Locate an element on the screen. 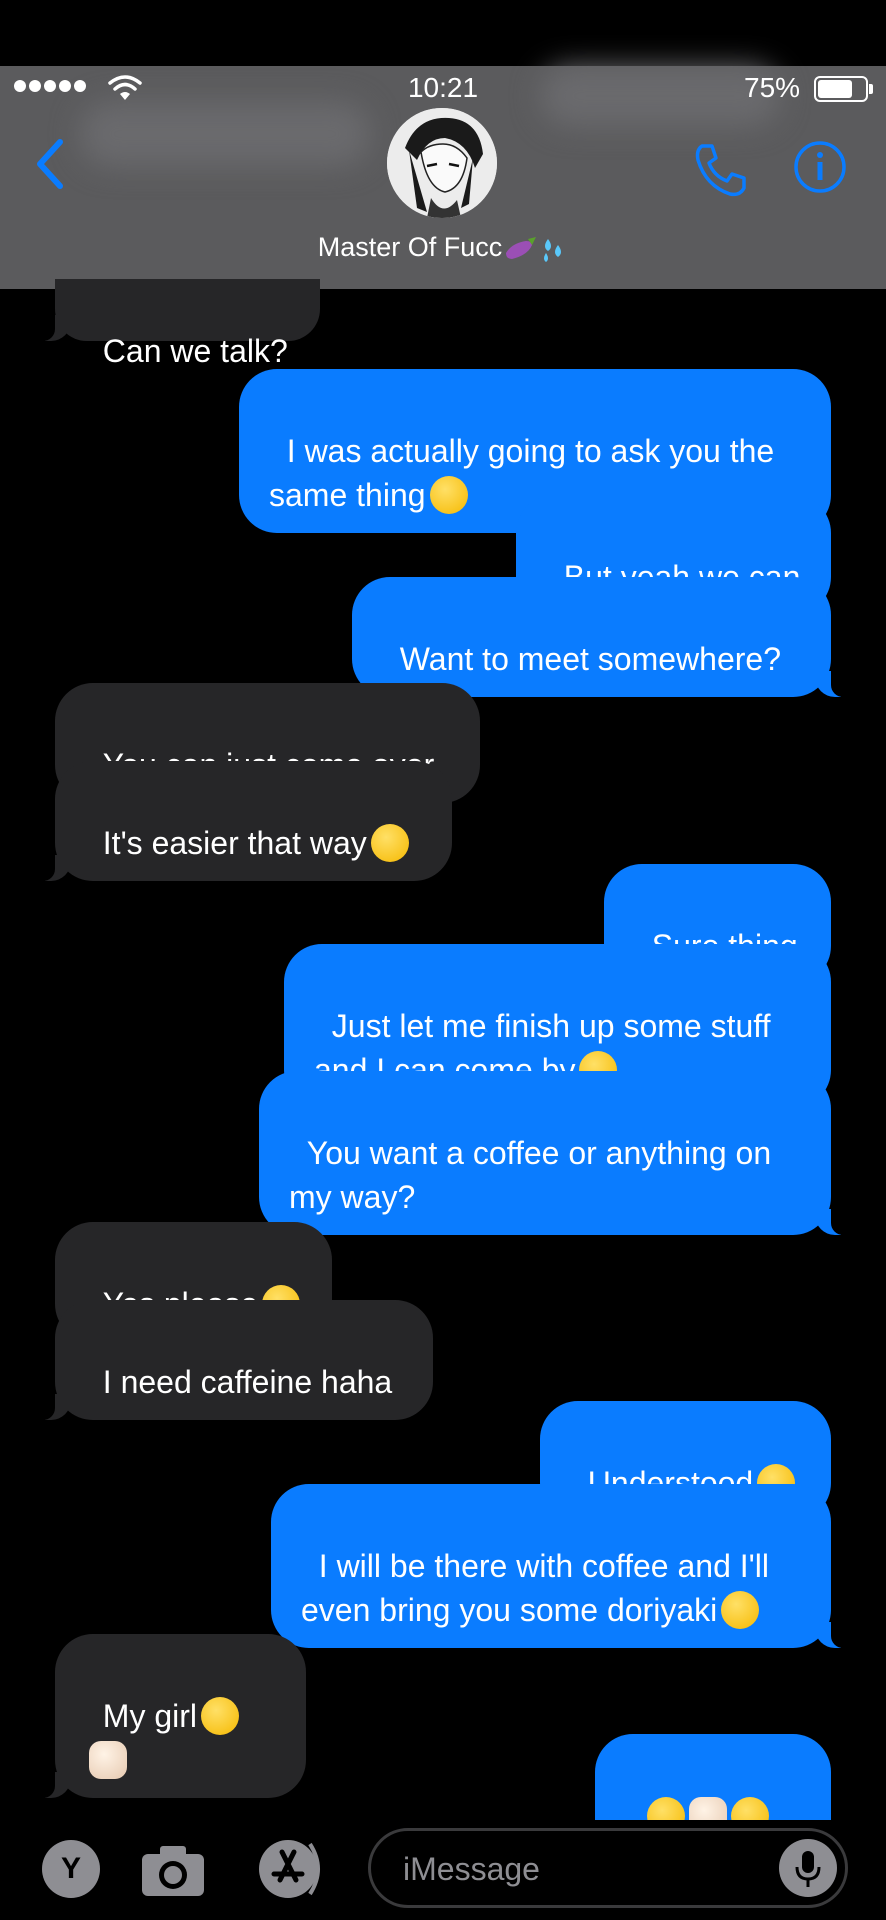 The image size is (886, 1920). app-drawer-button: Y is located at coordinates (71, 1869).